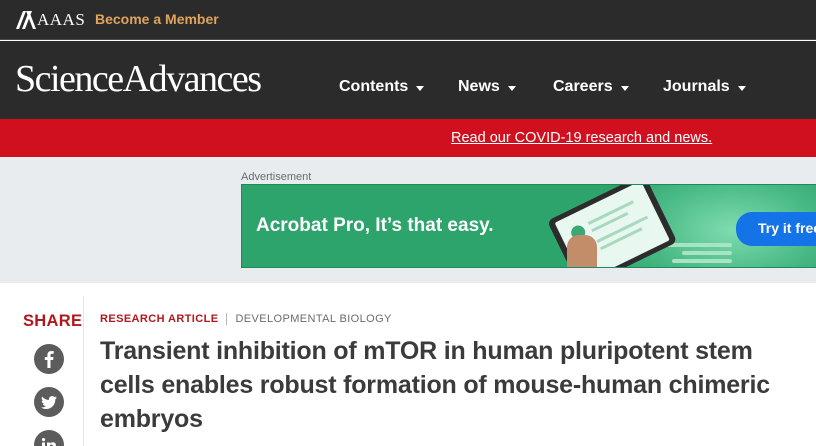  I want to click on linkedin-share-button, so click(49, 438).